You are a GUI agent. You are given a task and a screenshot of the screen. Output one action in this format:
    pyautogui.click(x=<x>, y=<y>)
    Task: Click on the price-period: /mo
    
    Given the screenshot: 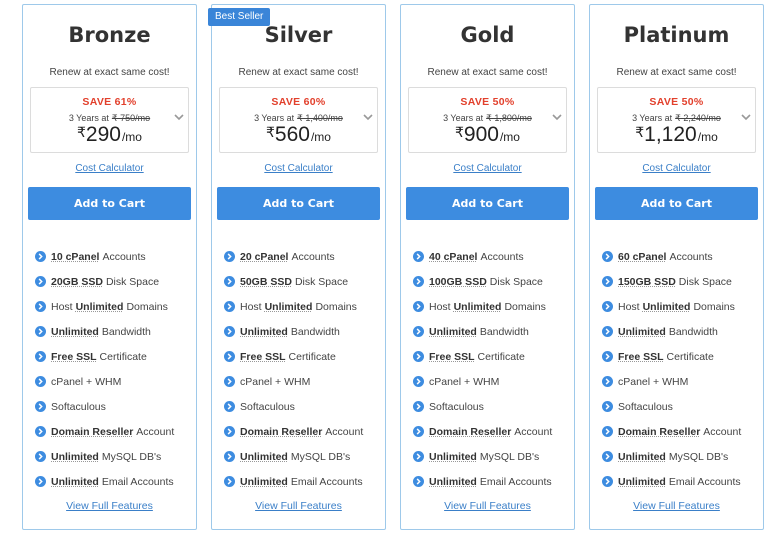 What is the action you would take?
    pyautogui.click(x=320, y=137)
    